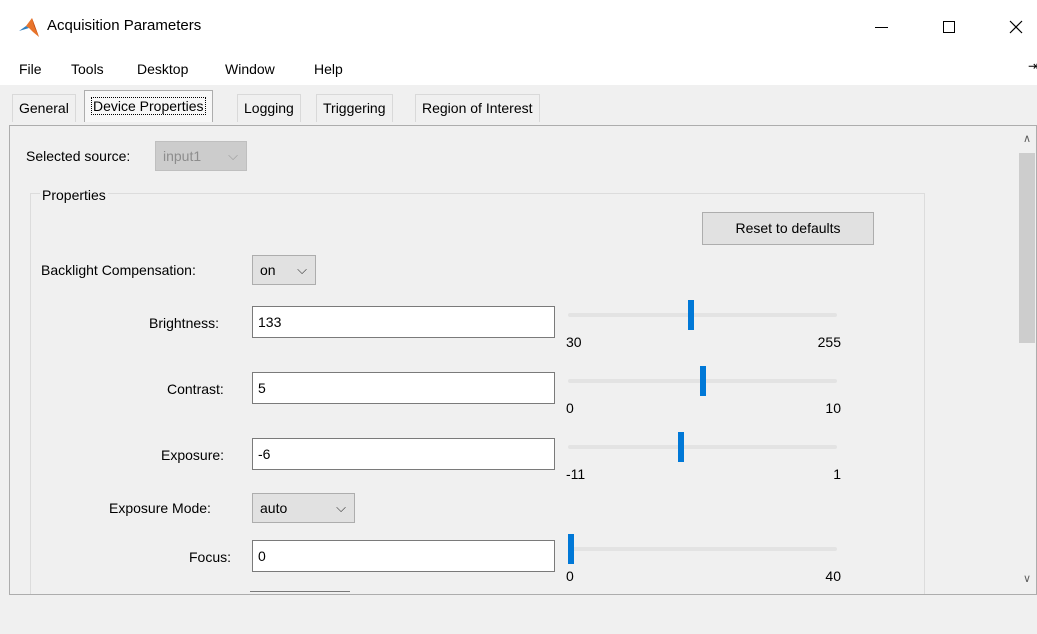 The height and width of the screenshot is (634, 1037). I want to click on status-bar, so click(518, 614).